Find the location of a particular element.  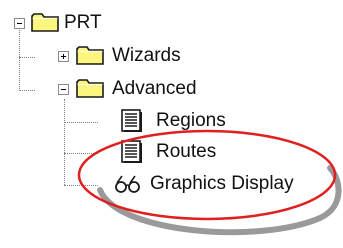

tree-item-graphics-display-label: Graphics Display is located at coordinates (222, 184).